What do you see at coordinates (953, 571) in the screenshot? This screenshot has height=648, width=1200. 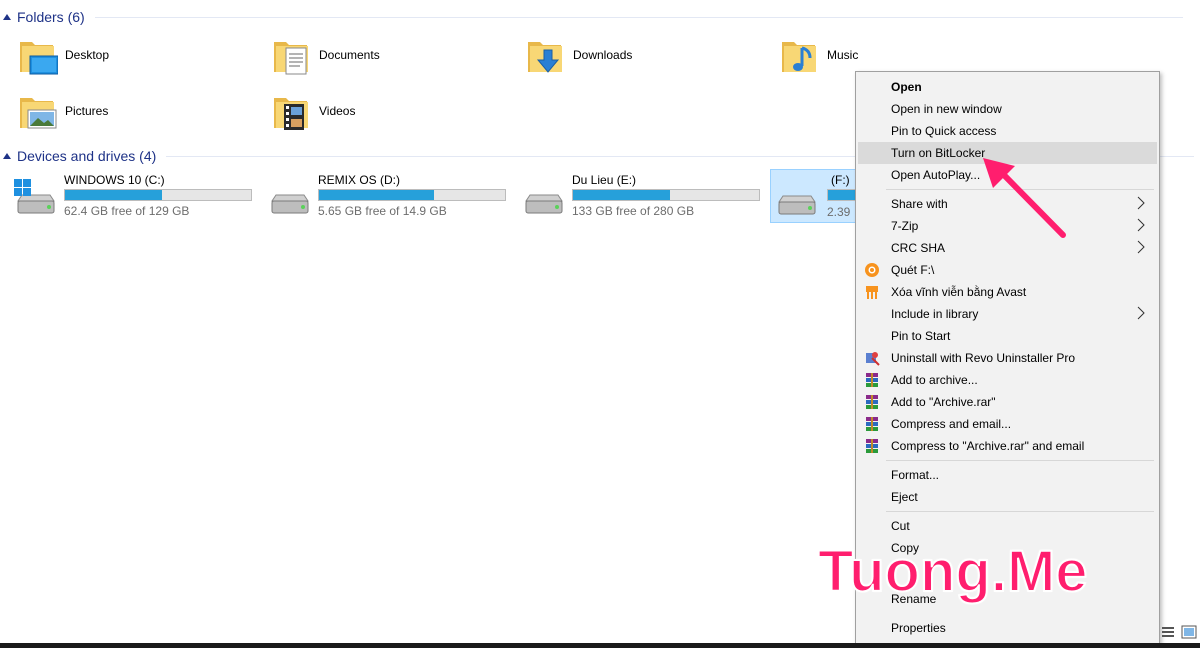 I see `watermark-logo: Tuong.Me` at bounding box center [953, 571].